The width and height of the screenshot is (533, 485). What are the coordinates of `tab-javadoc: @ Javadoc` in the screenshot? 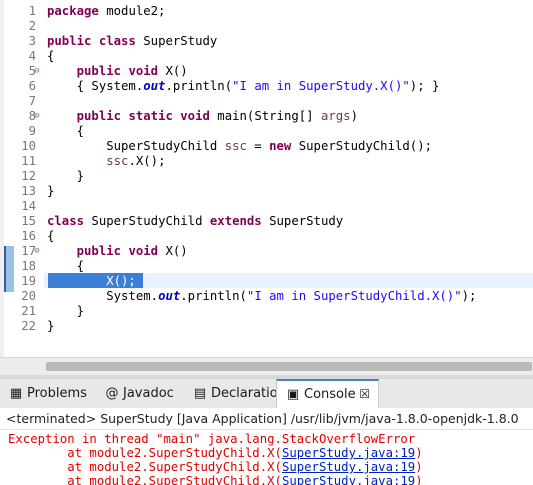 It's located at (138, 393).